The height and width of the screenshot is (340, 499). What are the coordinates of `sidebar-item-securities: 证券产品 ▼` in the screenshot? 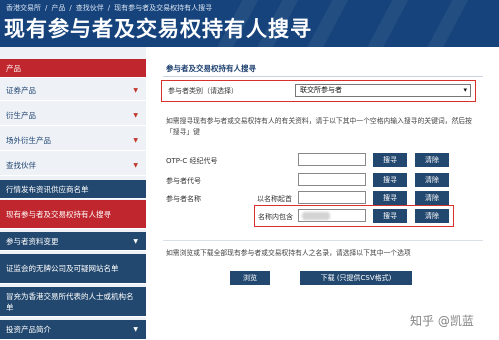 It's located at (73, 91).